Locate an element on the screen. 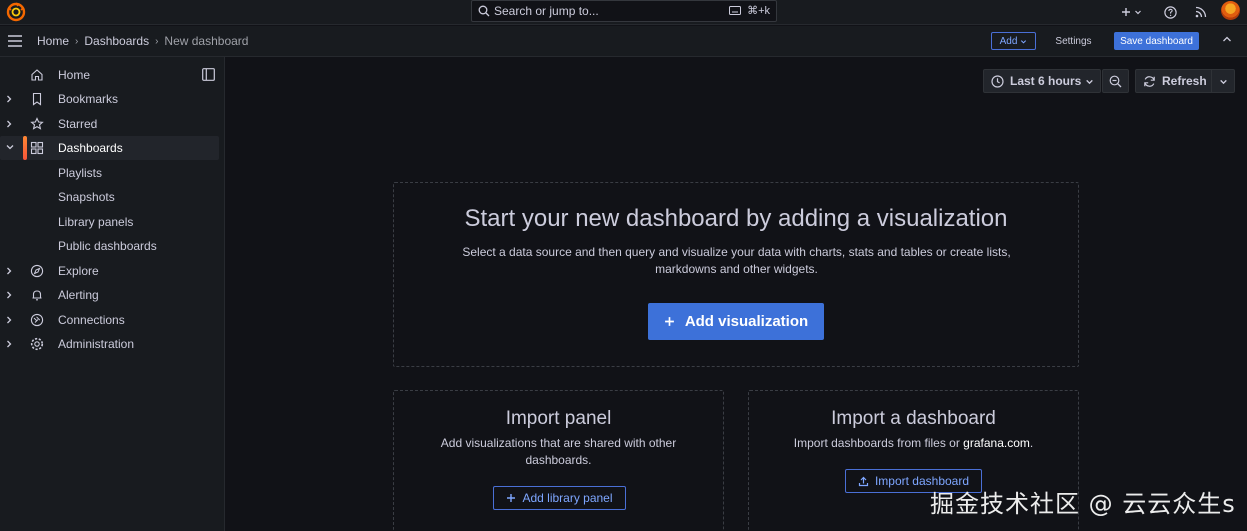 The width and height of the screenshot is (1247, 531). sidebar-item-explore: Explore is located at coordinates (109, 271).